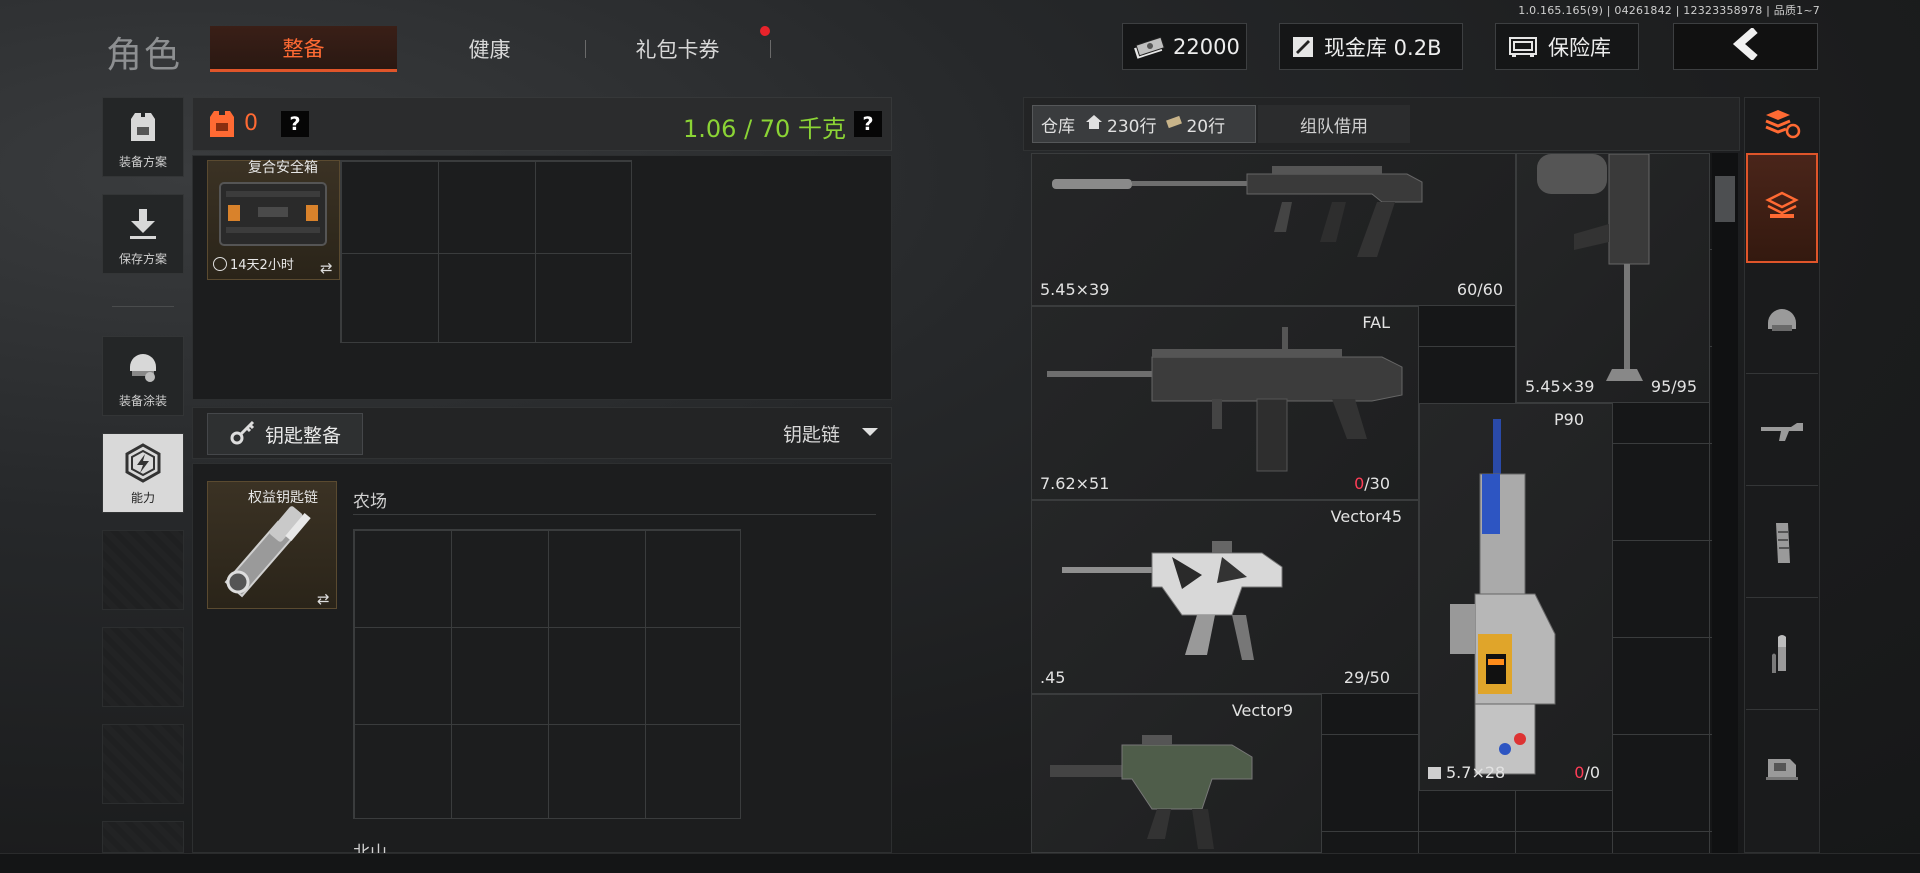 The image size is (1920, 873). What do you see at coordinates (143, 224) in the screenshot?
I see `download-icon` at bounding box center [143, 224].